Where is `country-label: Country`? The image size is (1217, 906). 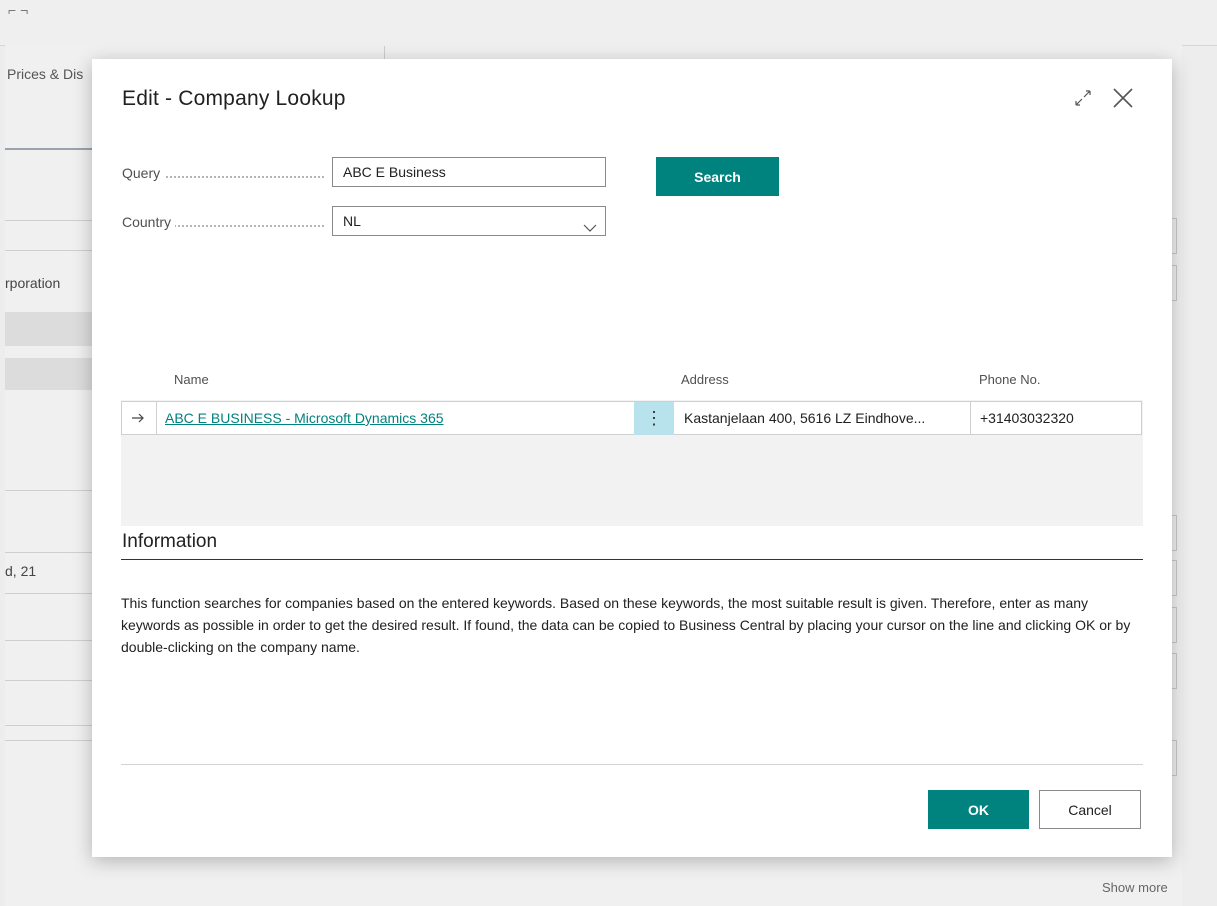
country-label: Country is located at coordinates (149, 222).